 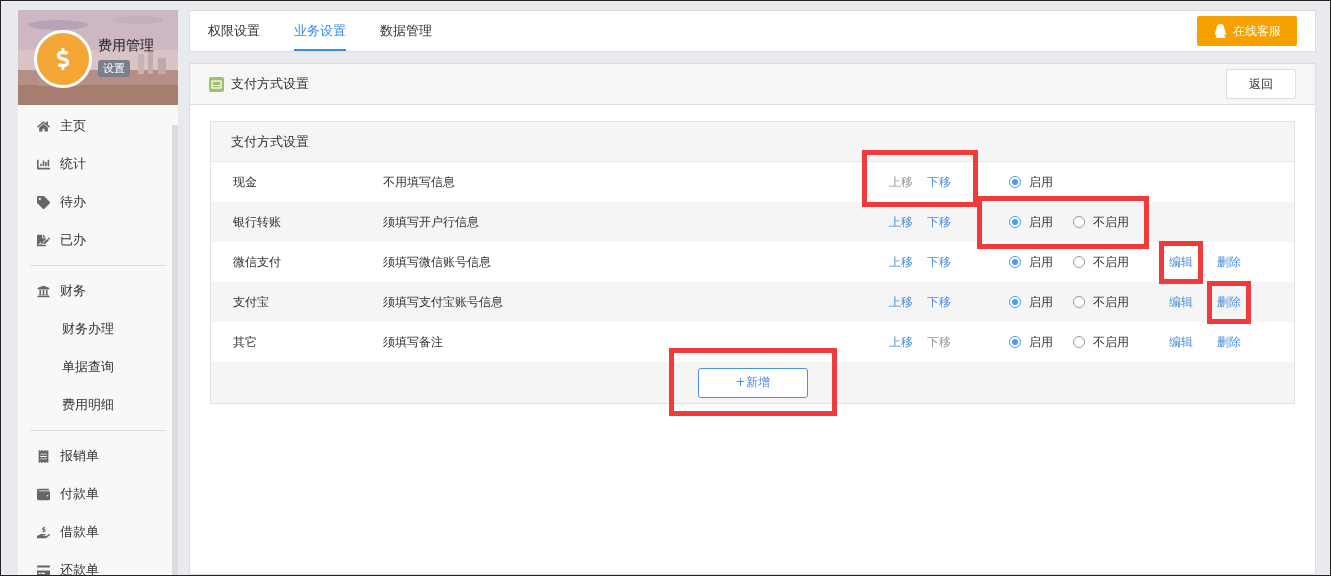 What do you see at coordinates (320, 31) in the screenshot?
I see `tab: 业务设置` at bounding box center [320, 31].